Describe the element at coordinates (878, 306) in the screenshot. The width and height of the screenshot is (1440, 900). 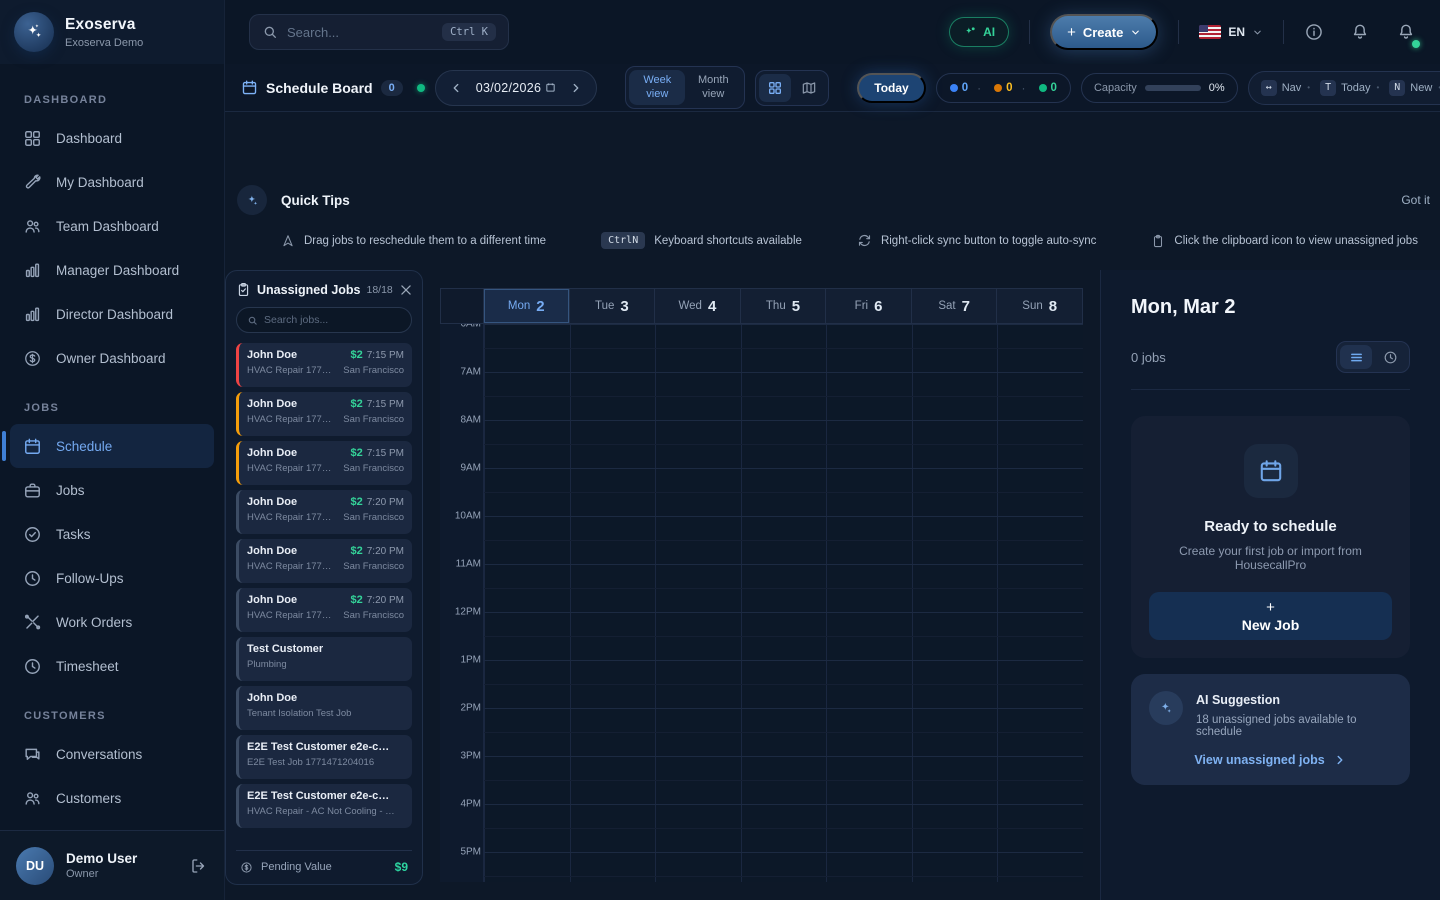
I see `day-number: 6` at that location.